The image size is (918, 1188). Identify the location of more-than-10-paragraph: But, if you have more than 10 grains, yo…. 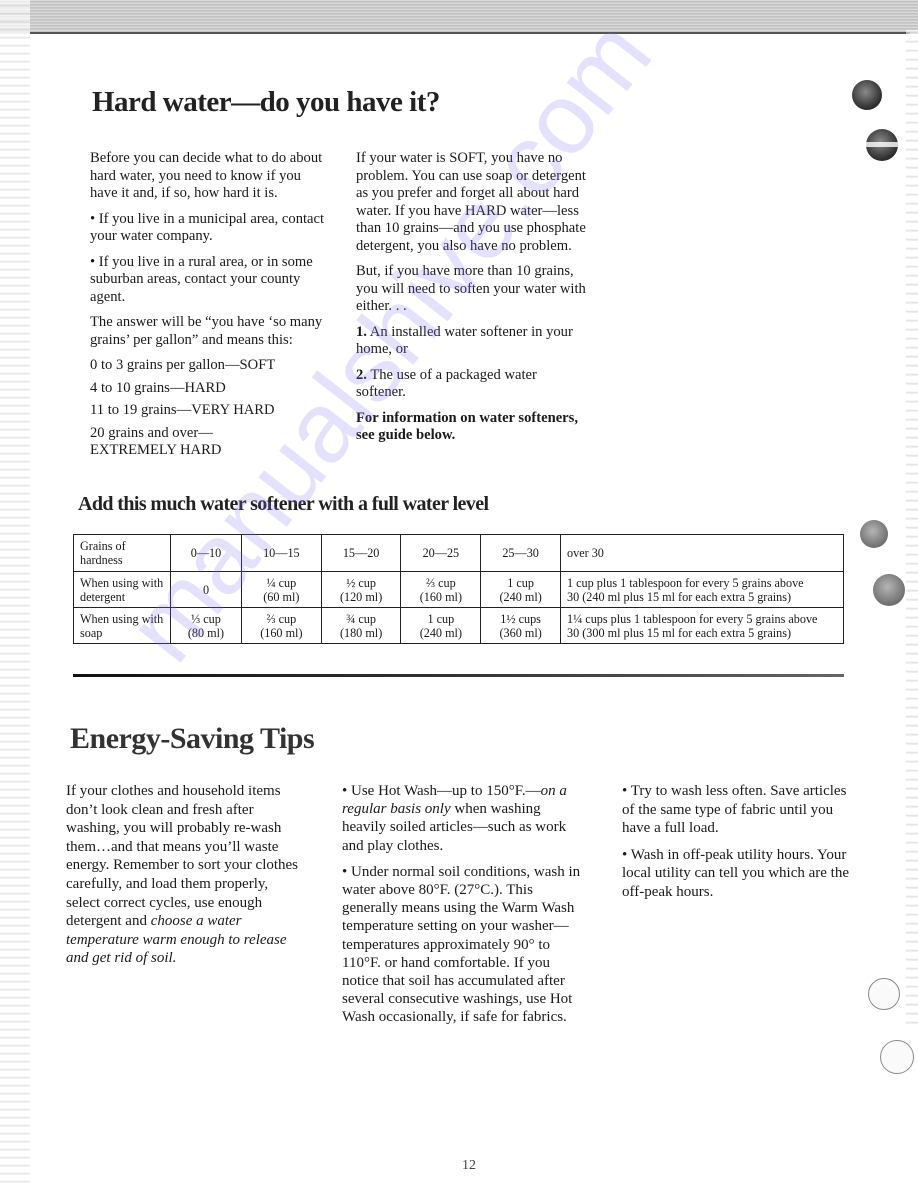
(471, 288).